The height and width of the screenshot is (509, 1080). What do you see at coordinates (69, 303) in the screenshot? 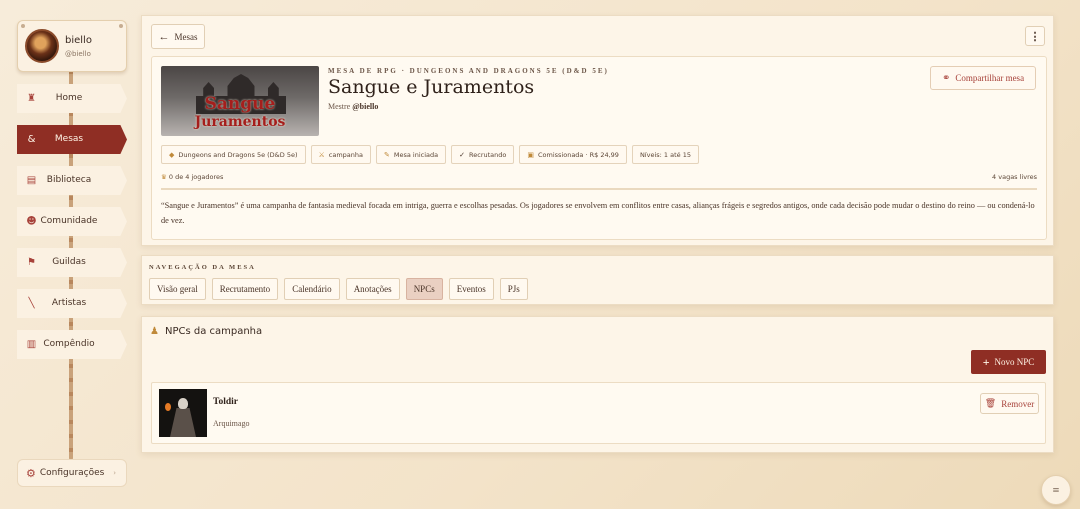
I see `sidebar-item-label: Artistas` at bounding box center [69, 303].